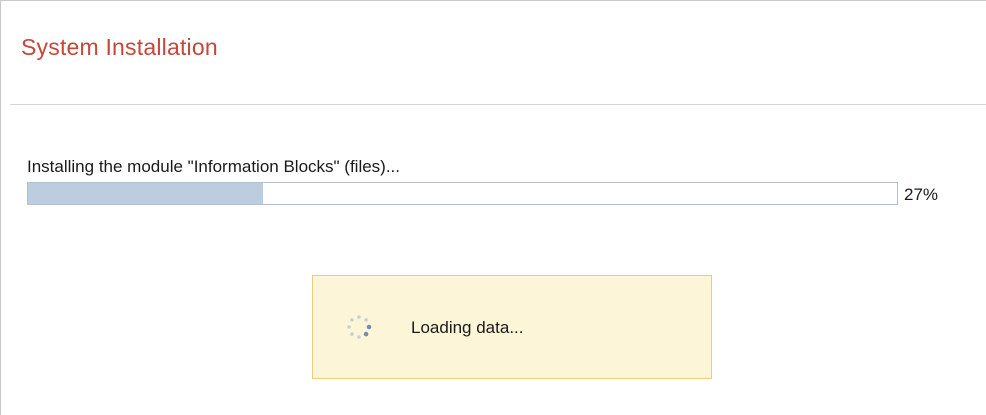 This screenshot has width=986, height=415. Describe the element at coordinates (145, 193) in the screenshot. I see `installation-progress-fill` at that location.